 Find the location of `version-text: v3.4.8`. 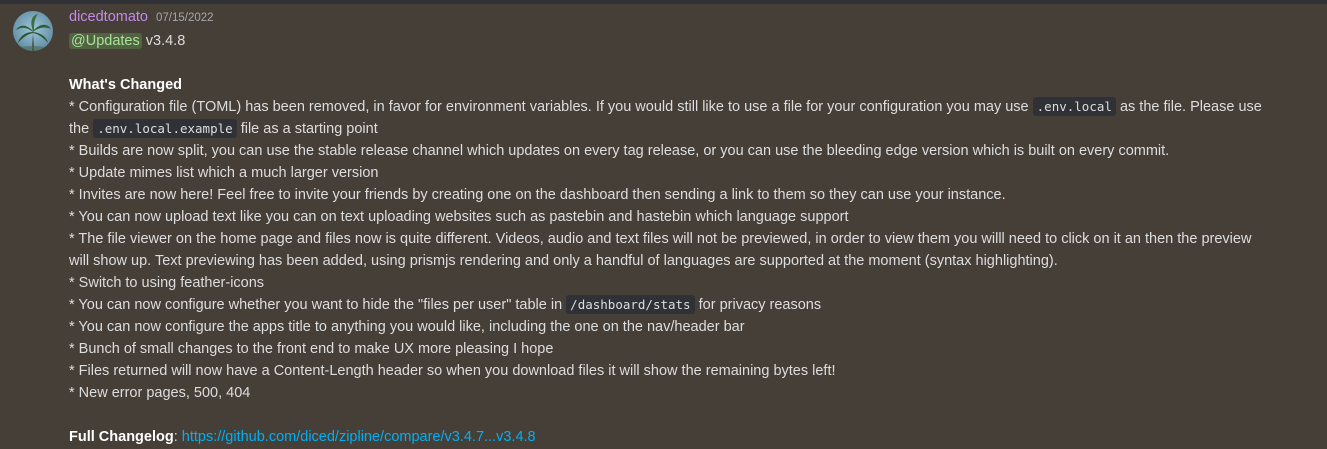

version-text: v3.4.8 is located at coordinates (165, 41).